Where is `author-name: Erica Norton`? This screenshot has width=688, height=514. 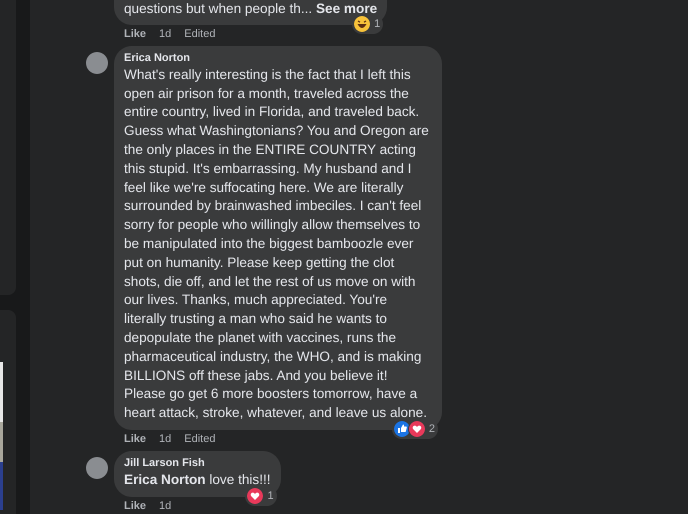 author-name: Erica Norton is located at coordinates (157, 58).